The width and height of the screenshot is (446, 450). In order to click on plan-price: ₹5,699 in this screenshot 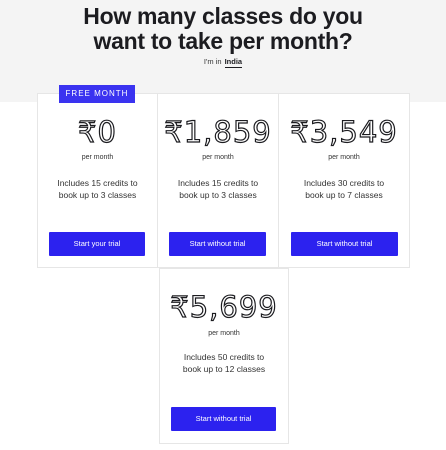, I will do `click(224, 307)`.